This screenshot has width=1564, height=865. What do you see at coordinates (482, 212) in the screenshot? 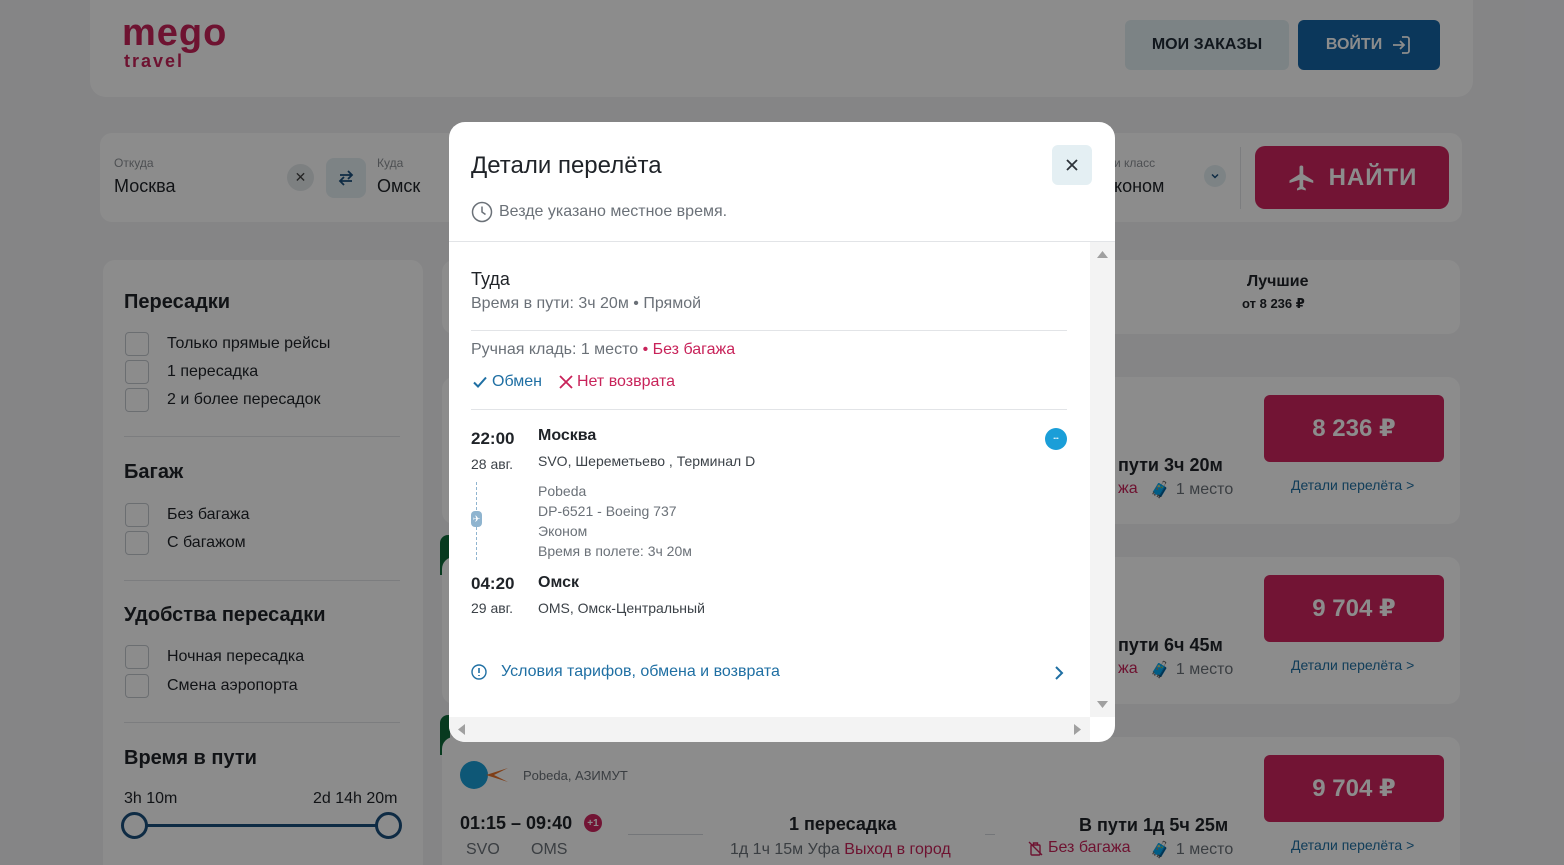
I see `clock-icon` at bounding box center [482, 212].